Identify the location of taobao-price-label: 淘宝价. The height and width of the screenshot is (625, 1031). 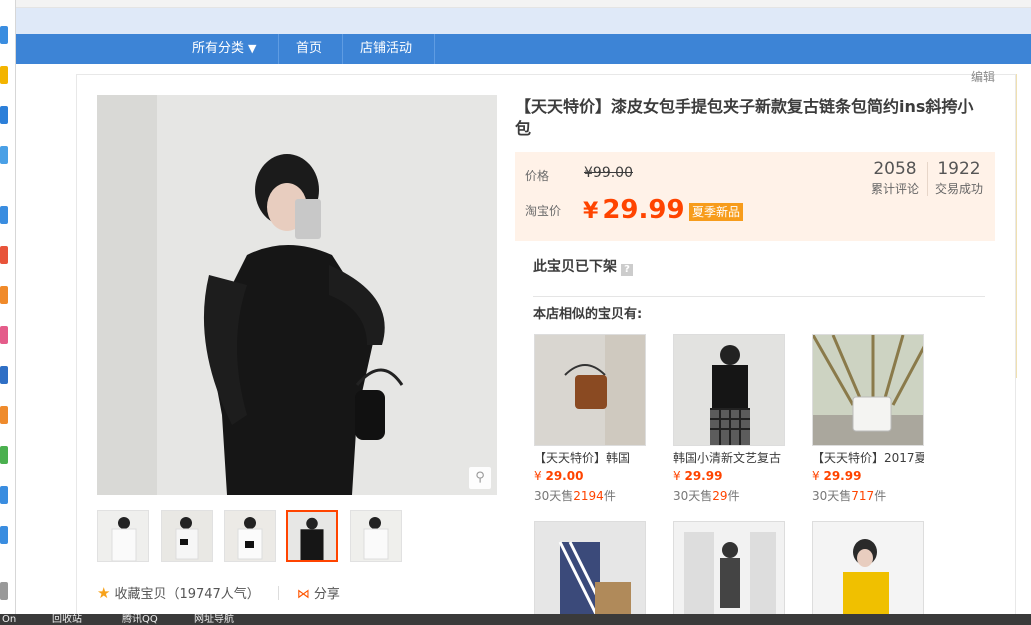
(543, 211).